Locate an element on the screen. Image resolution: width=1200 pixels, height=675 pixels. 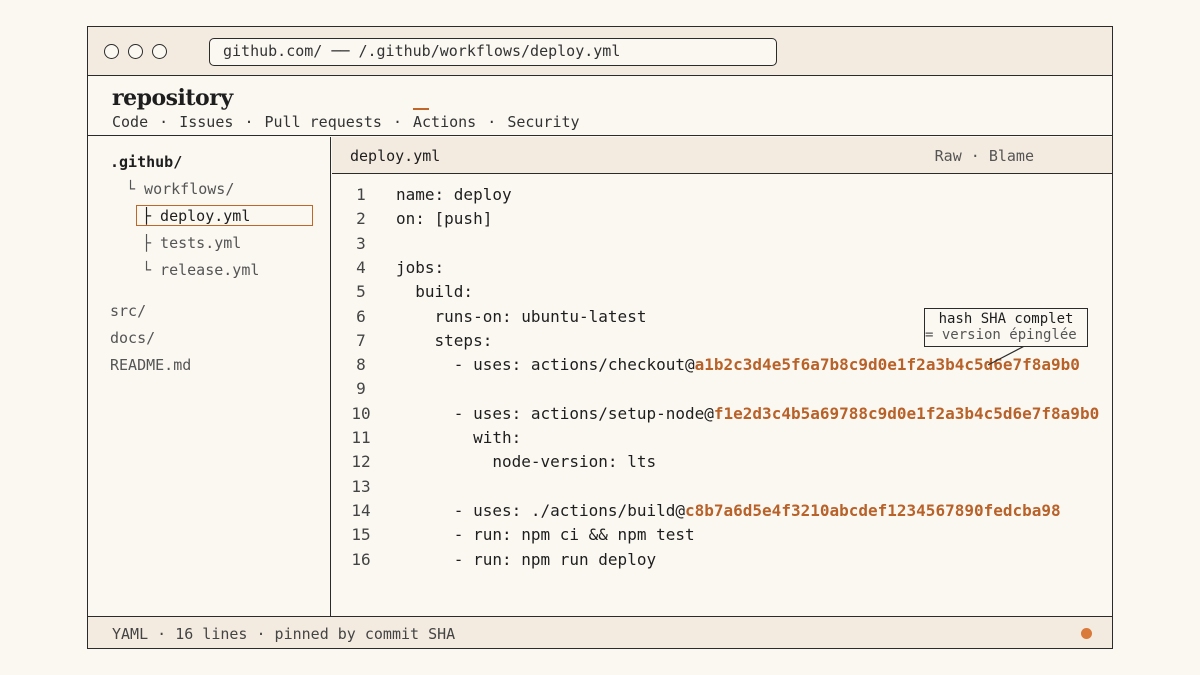
code-text: on: [push] is located at coordinates (444, 219).